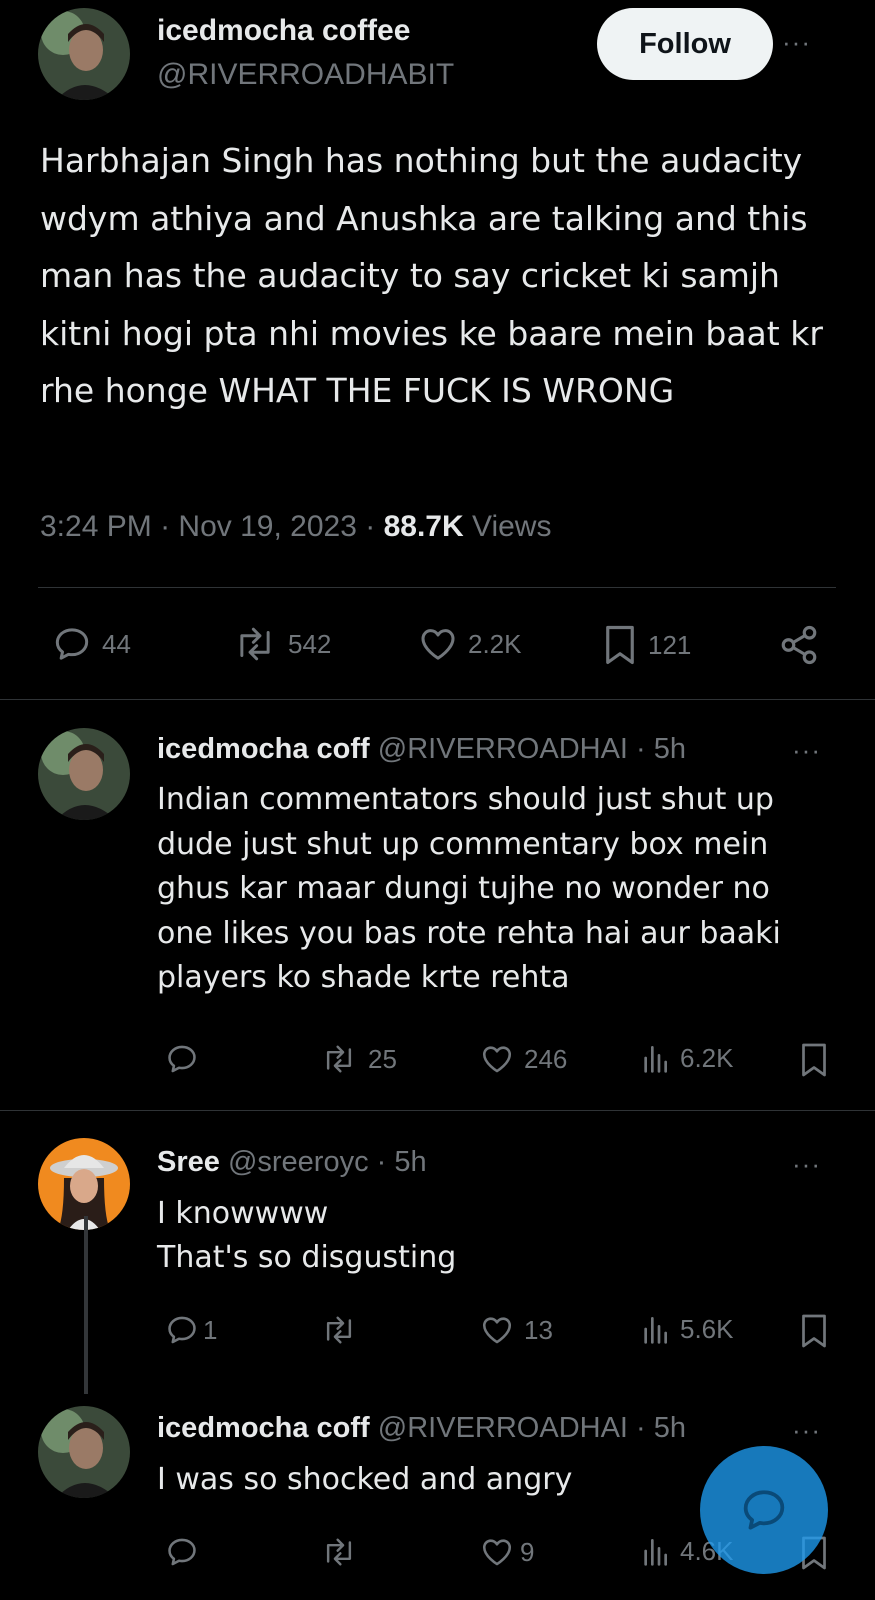 This screenshot has height=1600, width=875. What do you see at coordinates (307, 1257) in the screenshot?
I see `reply-text-line: That's so disgusting` at bounding box center [307, 1257].